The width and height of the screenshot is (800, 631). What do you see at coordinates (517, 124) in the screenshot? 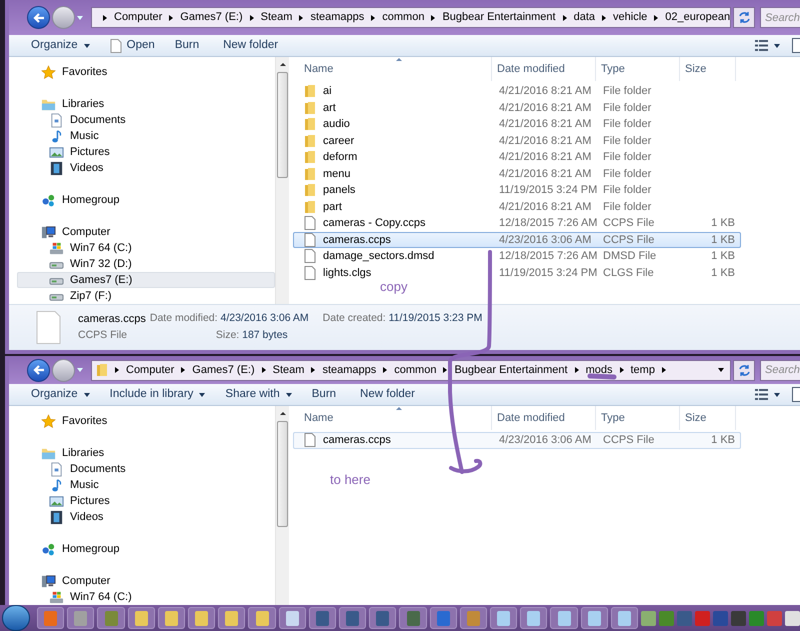
I see `file-row: audio 4/21/2016 8:21 AM File folder` at bounding box center [517, 124].